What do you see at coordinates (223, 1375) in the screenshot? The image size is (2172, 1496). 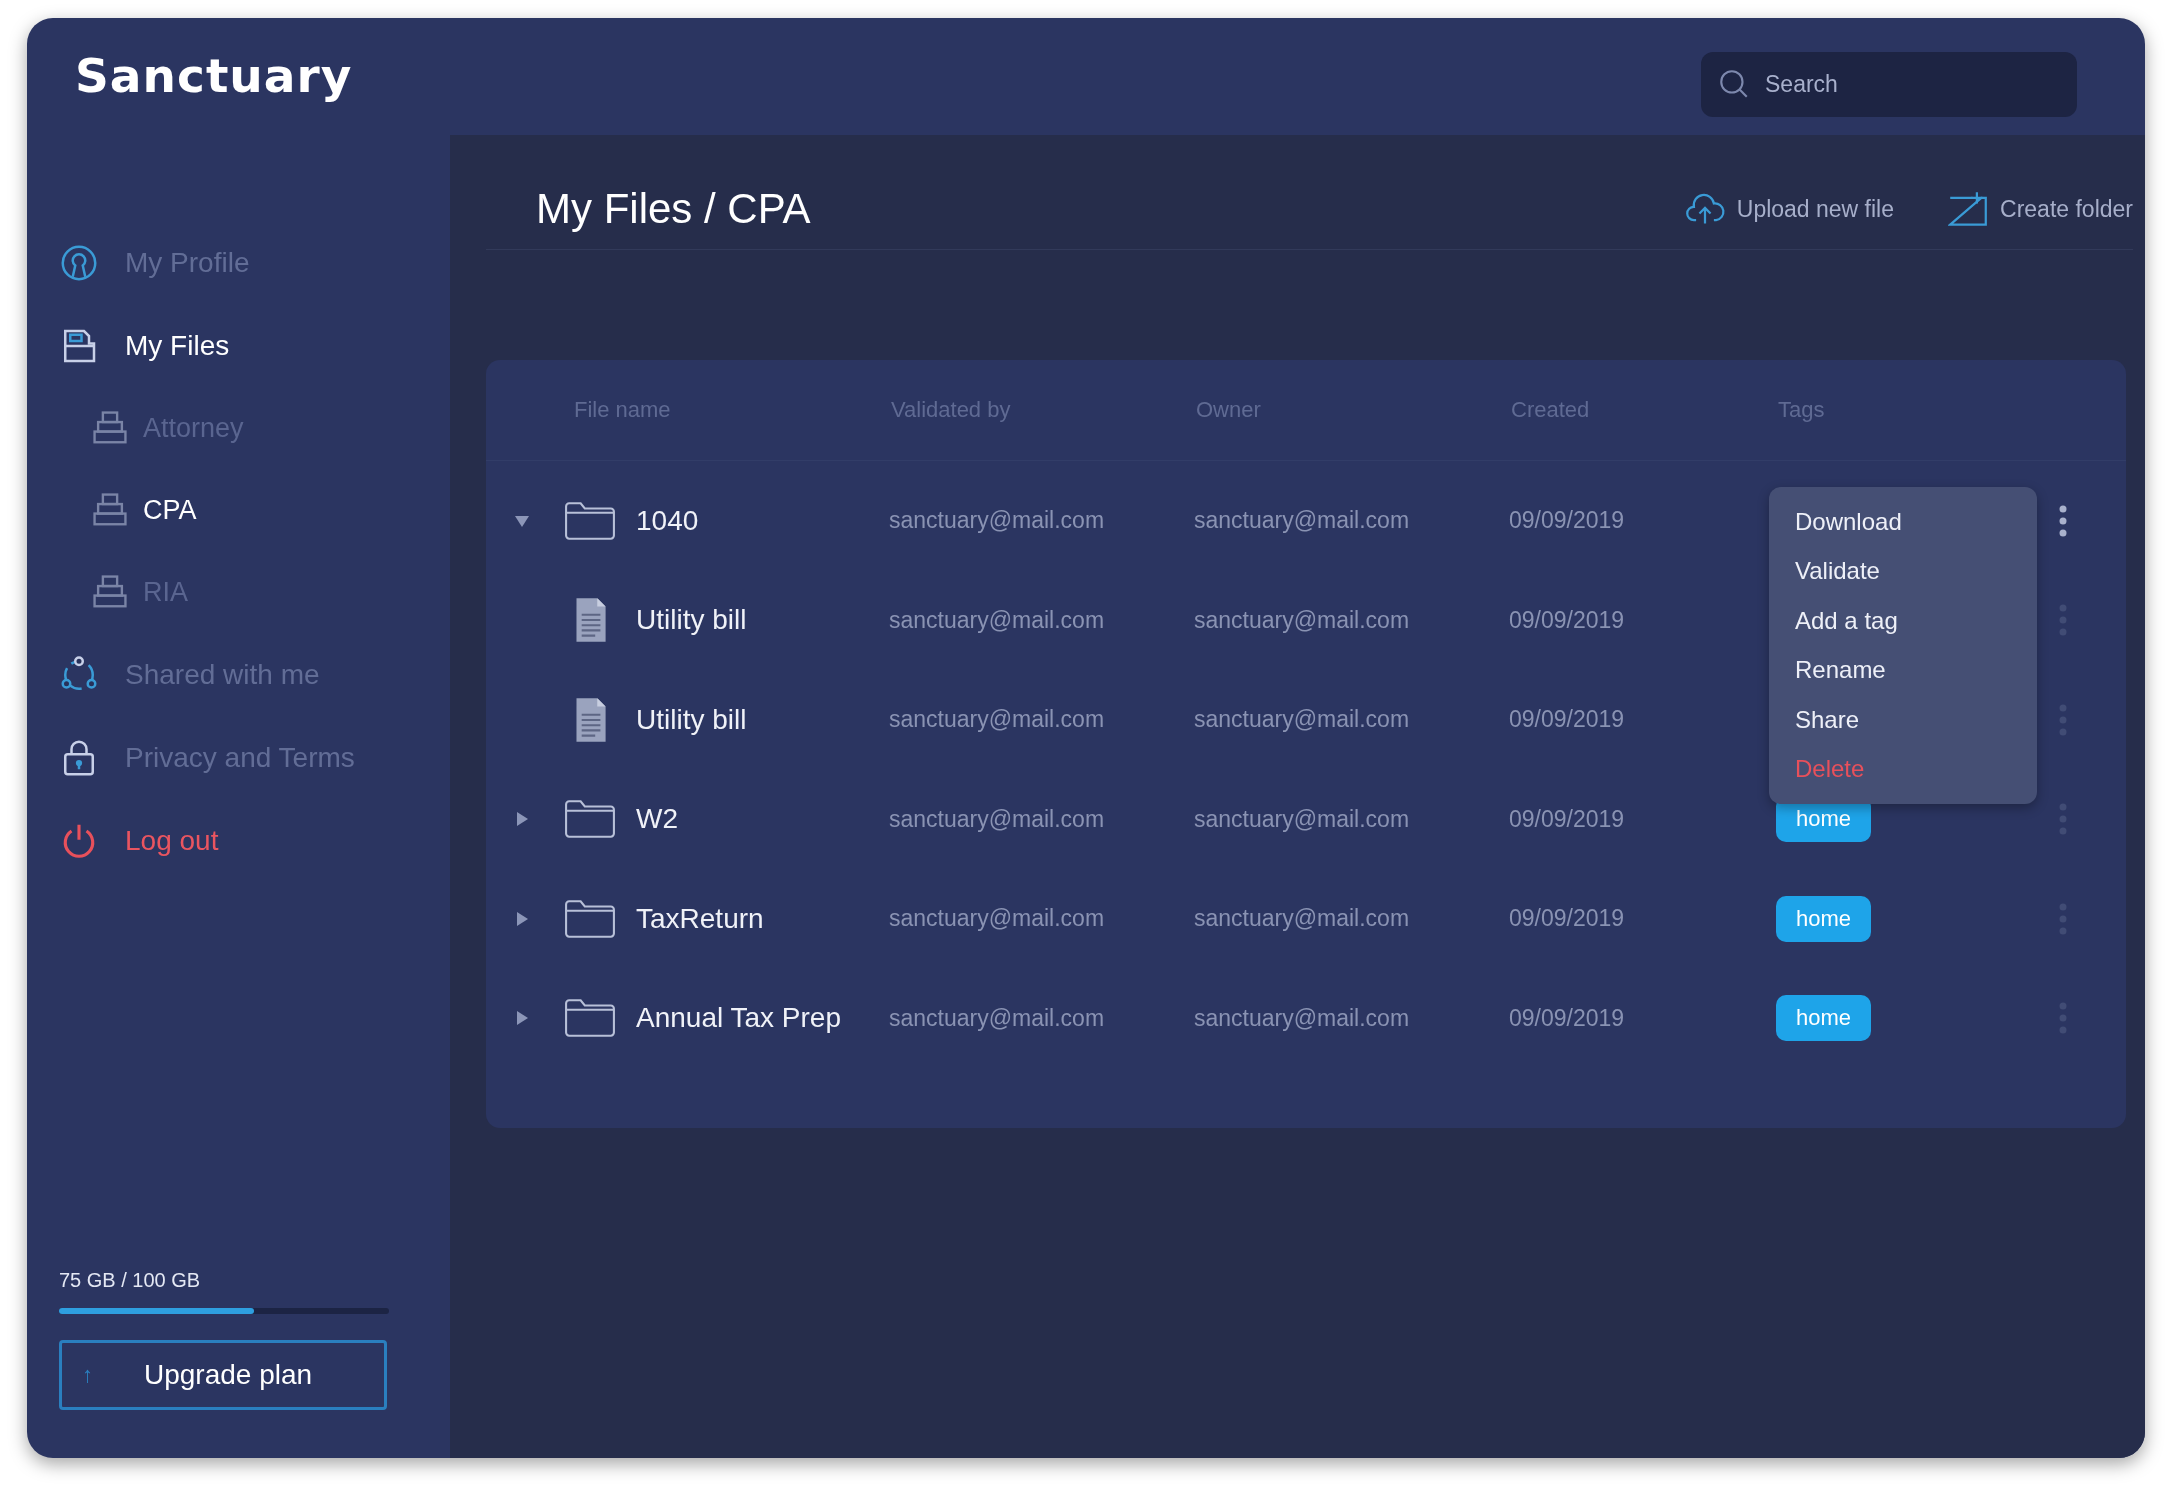 I see `upgrade-button: ↑ Upgrade plan` at bounding box center [223, 1375].